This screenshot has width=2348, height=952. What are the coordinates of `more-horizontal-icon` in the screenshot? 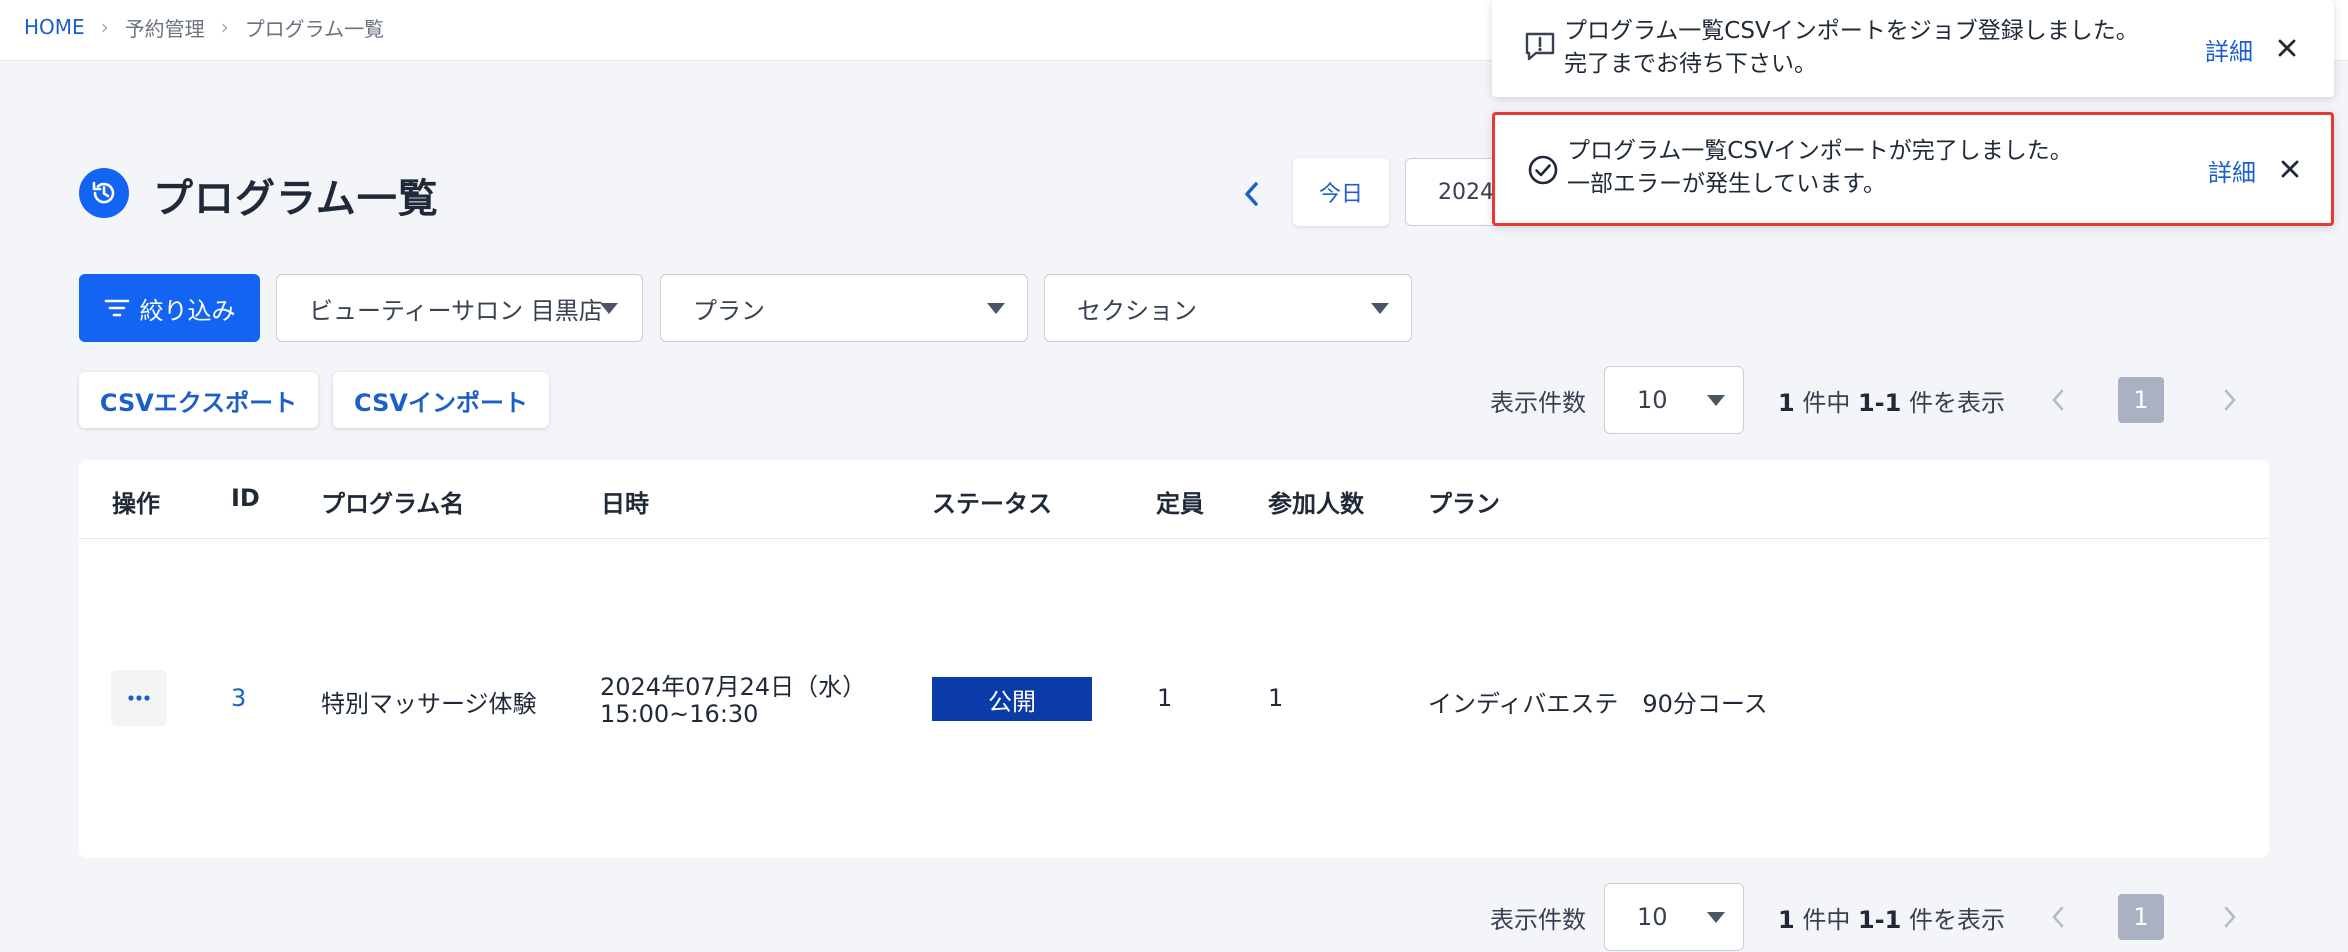 It's located at (139, 698).